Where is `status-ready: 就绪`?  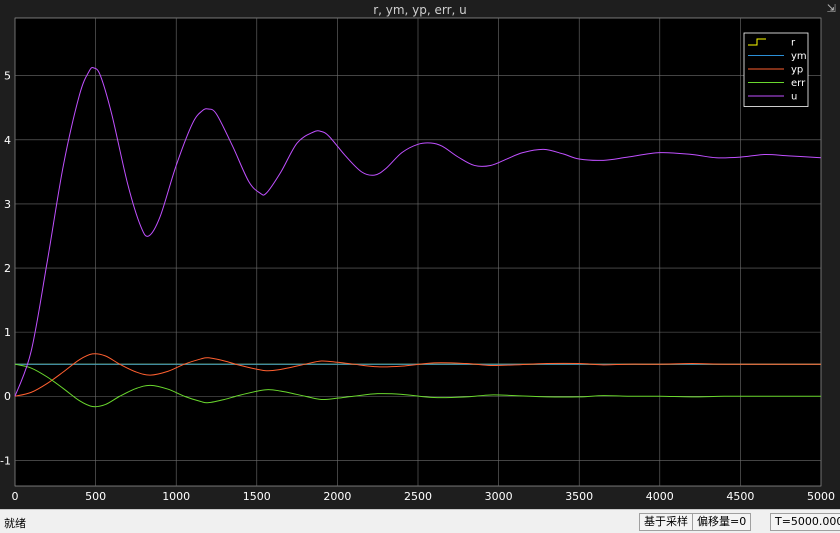
status-ready: 就绪 is located at coordinates (15, 523).